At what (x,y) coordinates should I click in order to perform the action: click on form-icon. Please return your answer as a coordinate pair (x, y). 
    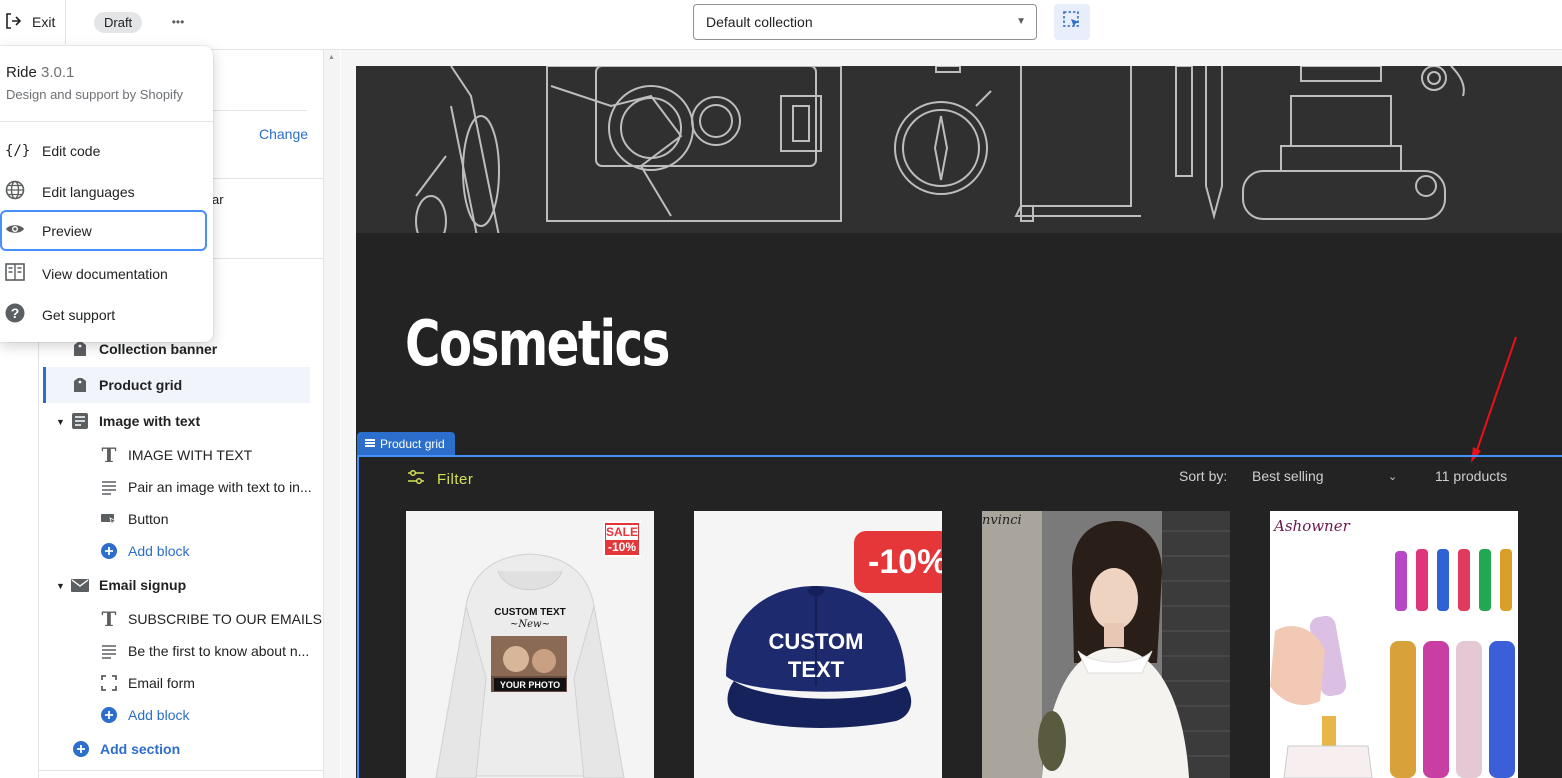
    Looking at the image, I should click on (109, 683).